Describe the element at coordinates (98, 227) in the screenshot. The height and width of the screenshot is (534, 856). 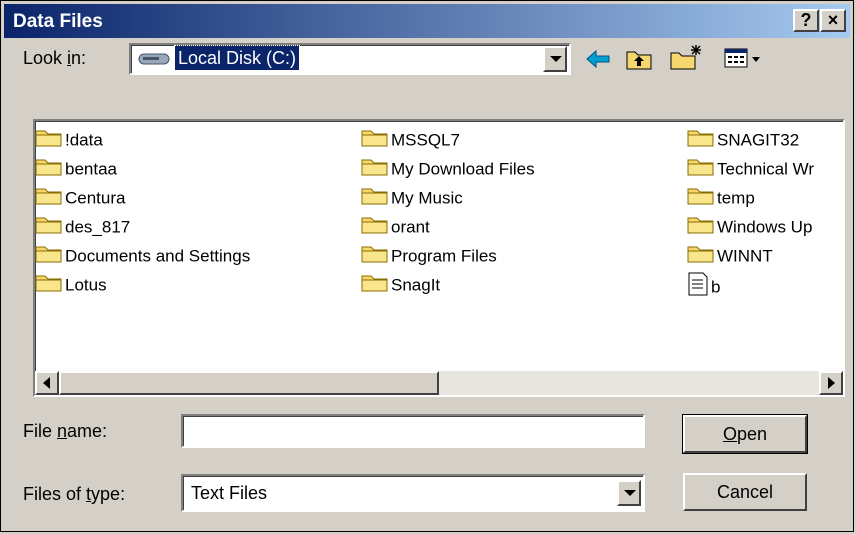
I see `file-name-text: des_817` at that location.